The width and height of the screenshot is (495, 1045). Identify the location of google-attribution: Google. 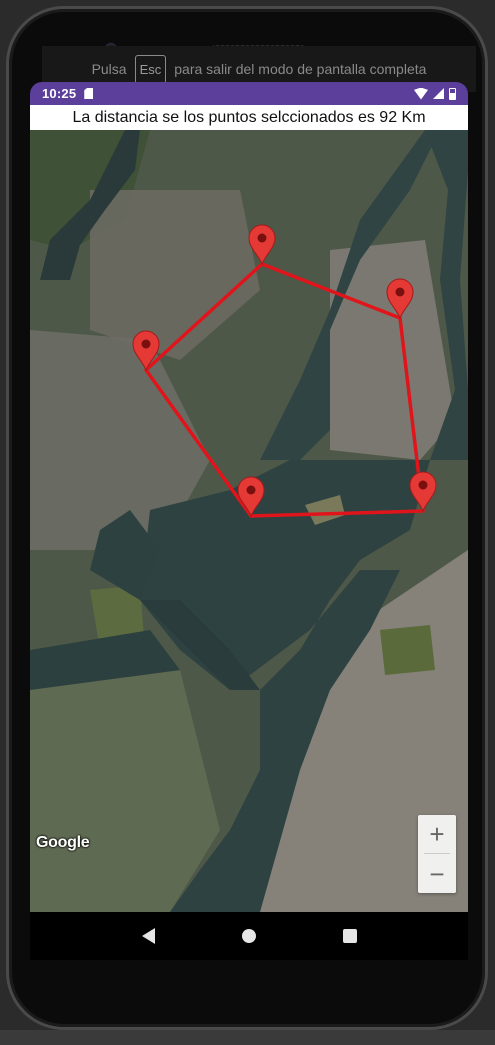
(63, 842).